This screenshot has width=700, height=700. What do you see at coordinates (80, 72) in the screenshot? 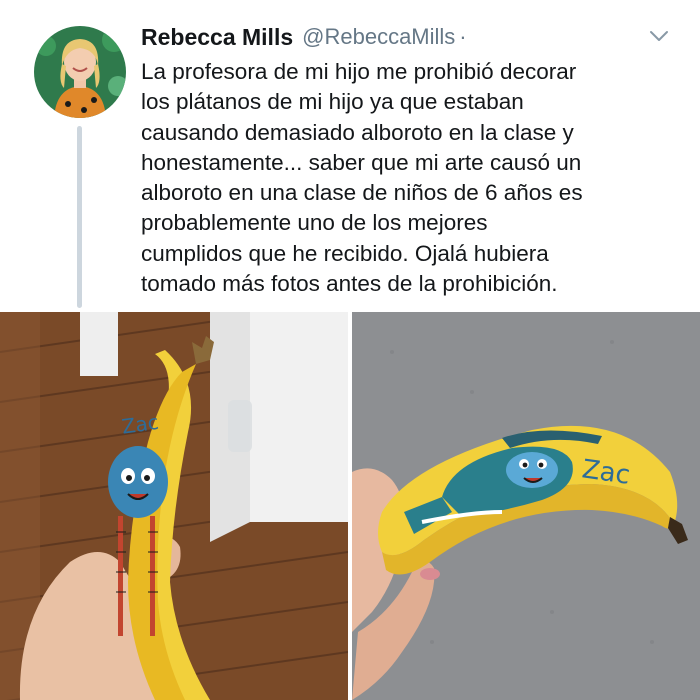
I see `avatar` at bounding box center [80, 72].